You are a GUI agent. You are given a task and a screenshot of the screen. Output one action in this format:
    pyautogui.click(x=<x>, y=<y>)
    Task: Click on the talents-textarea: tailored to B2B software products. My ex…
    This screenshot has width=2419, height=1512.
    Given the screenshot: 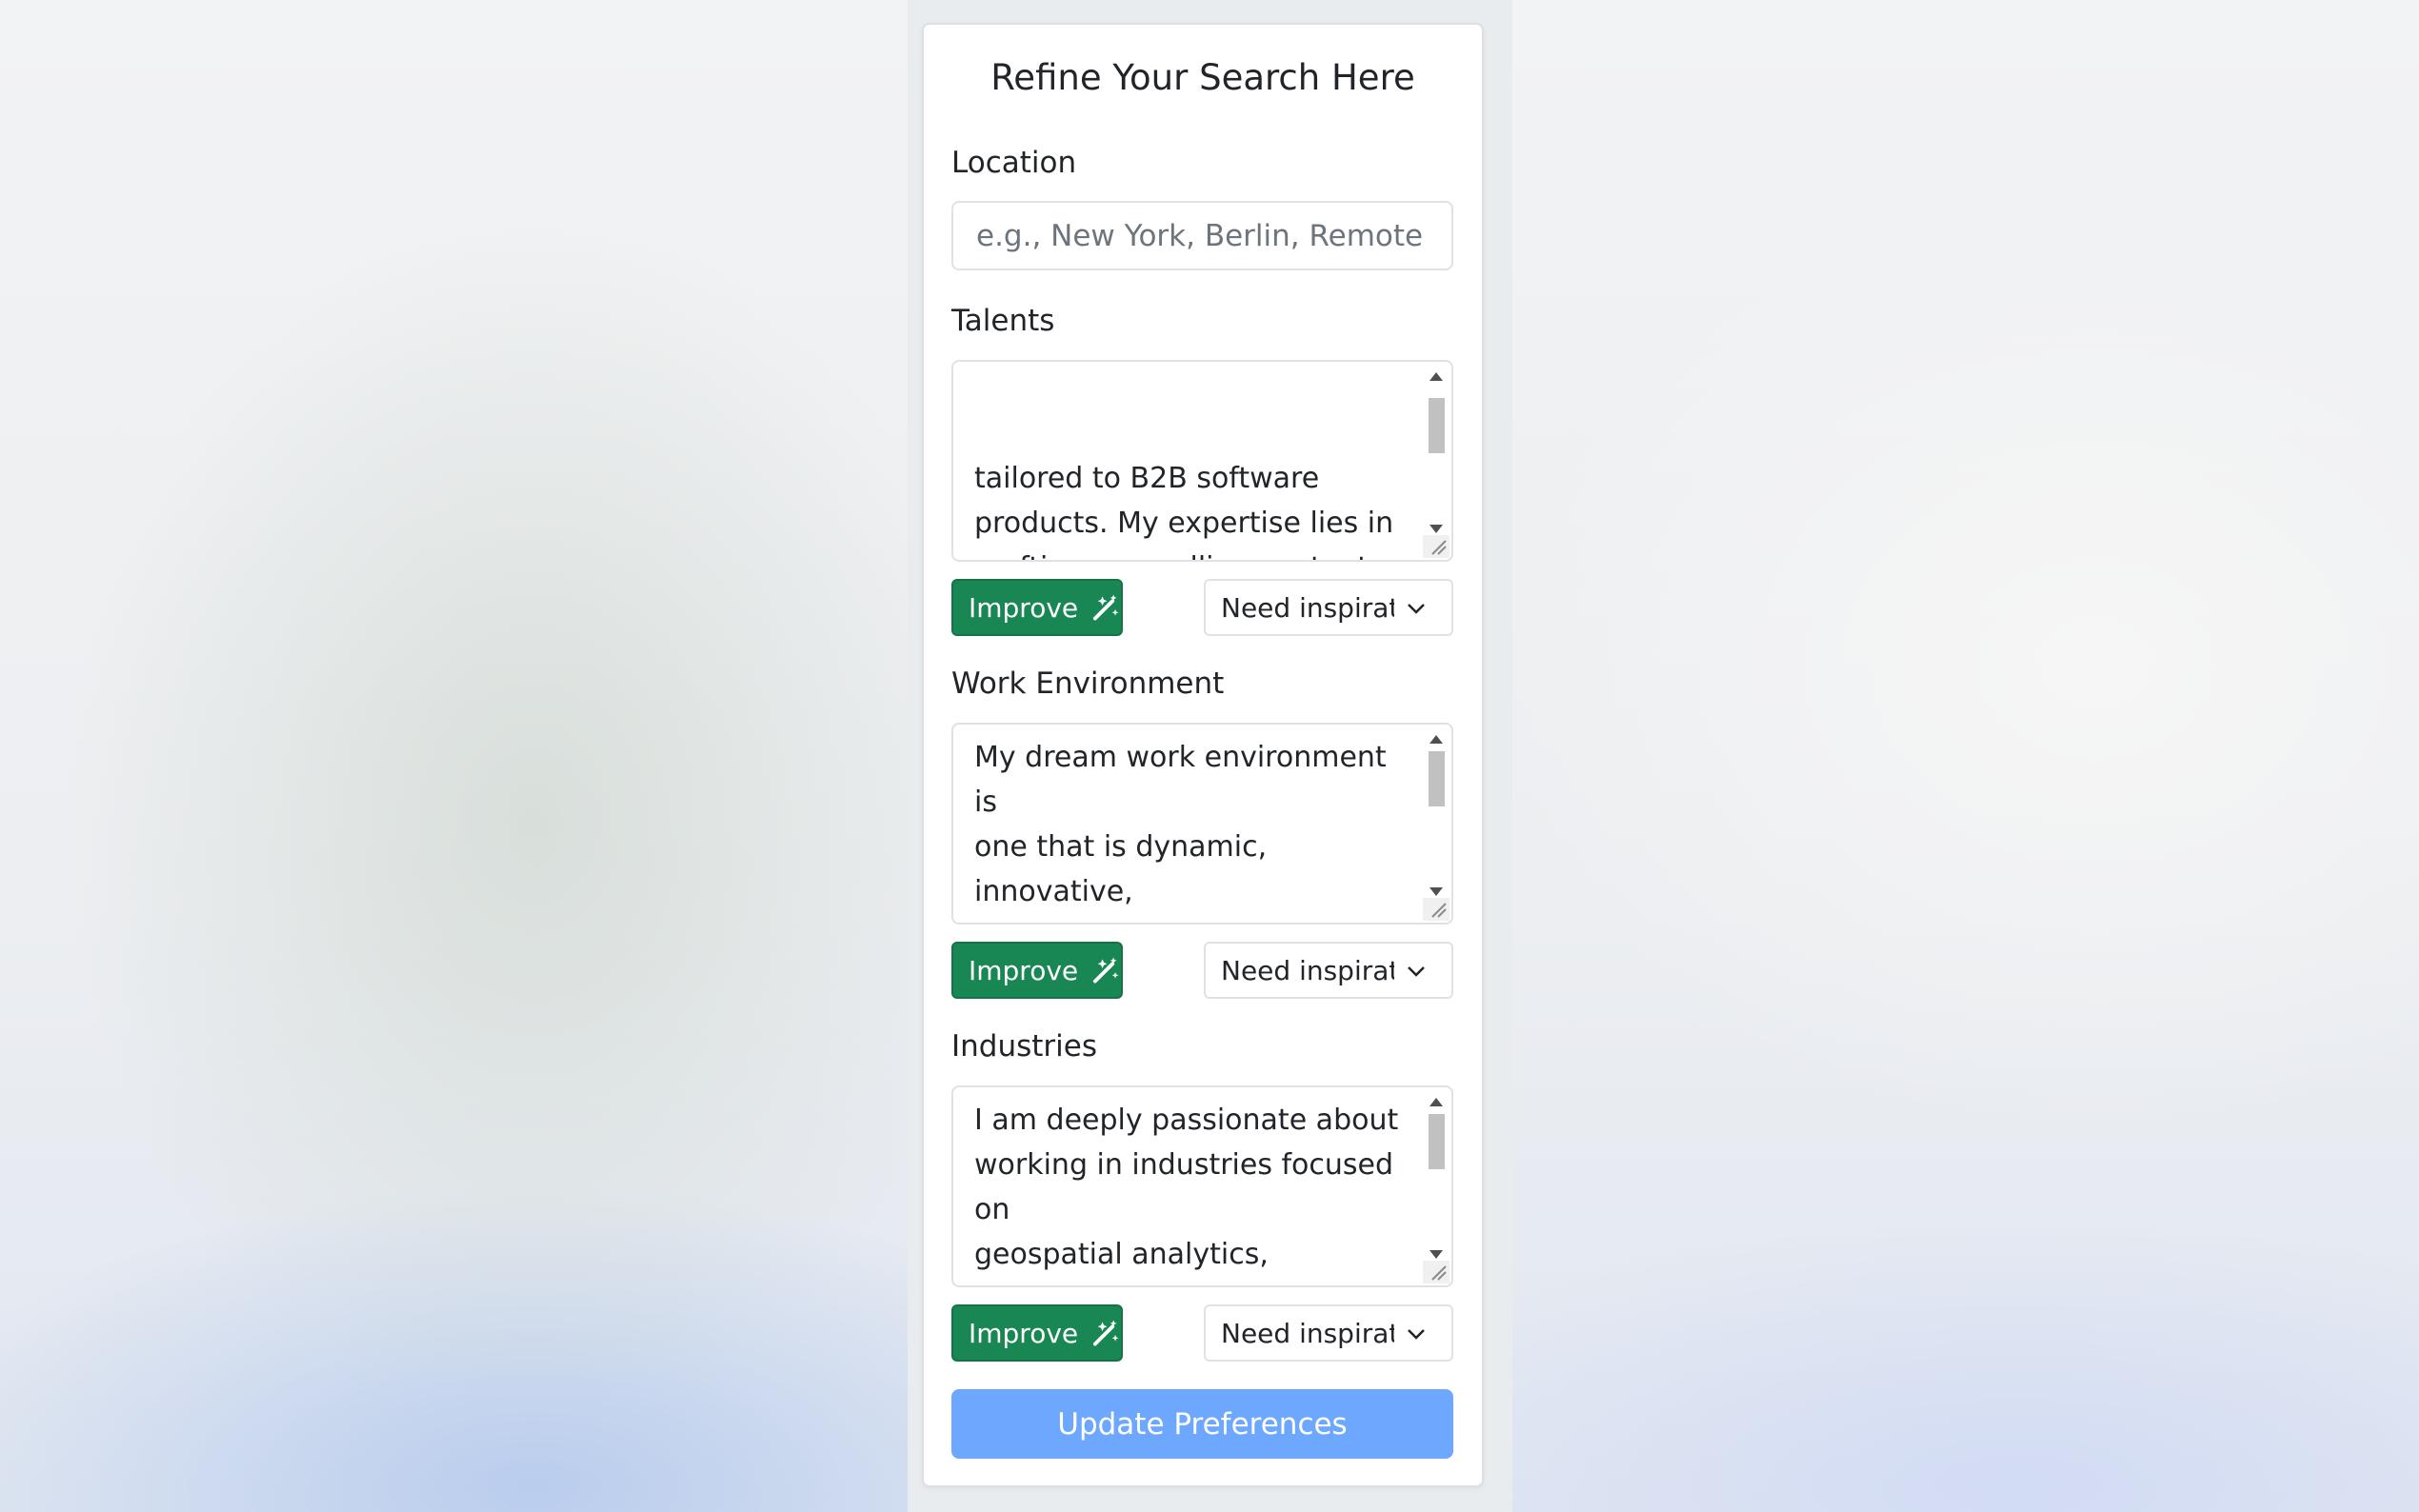 What is the action you would take?
    pyautogui.click(x=1202, y=461)
    